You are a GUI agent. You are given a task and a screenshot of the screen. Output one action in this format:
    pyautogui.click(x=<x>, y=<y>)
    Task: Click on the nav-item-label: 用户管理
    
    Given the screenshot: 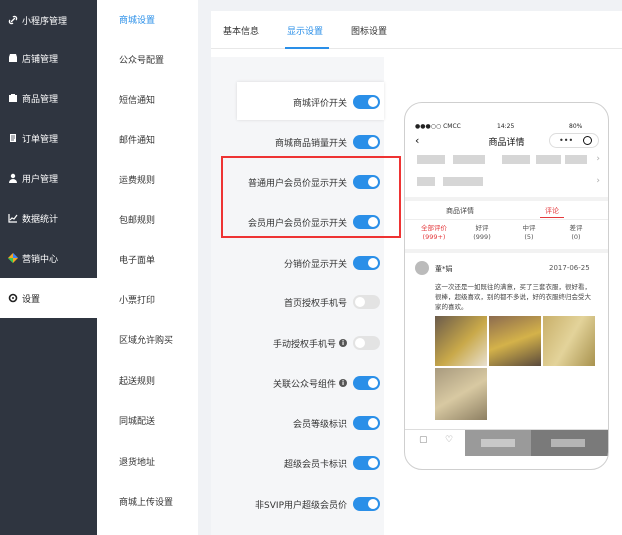 What is the action you would take?
    pyautogui.click(x=40, y=179)
    